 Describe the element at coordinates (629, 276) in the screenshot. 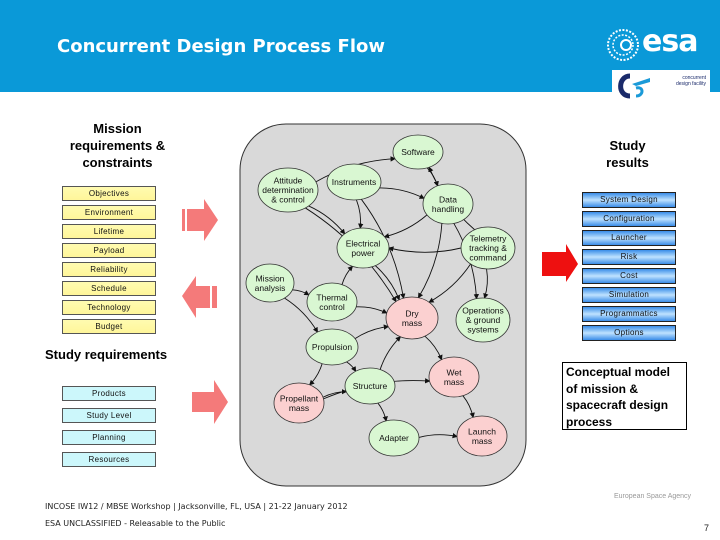

I see `list-item: Cost` at that location.